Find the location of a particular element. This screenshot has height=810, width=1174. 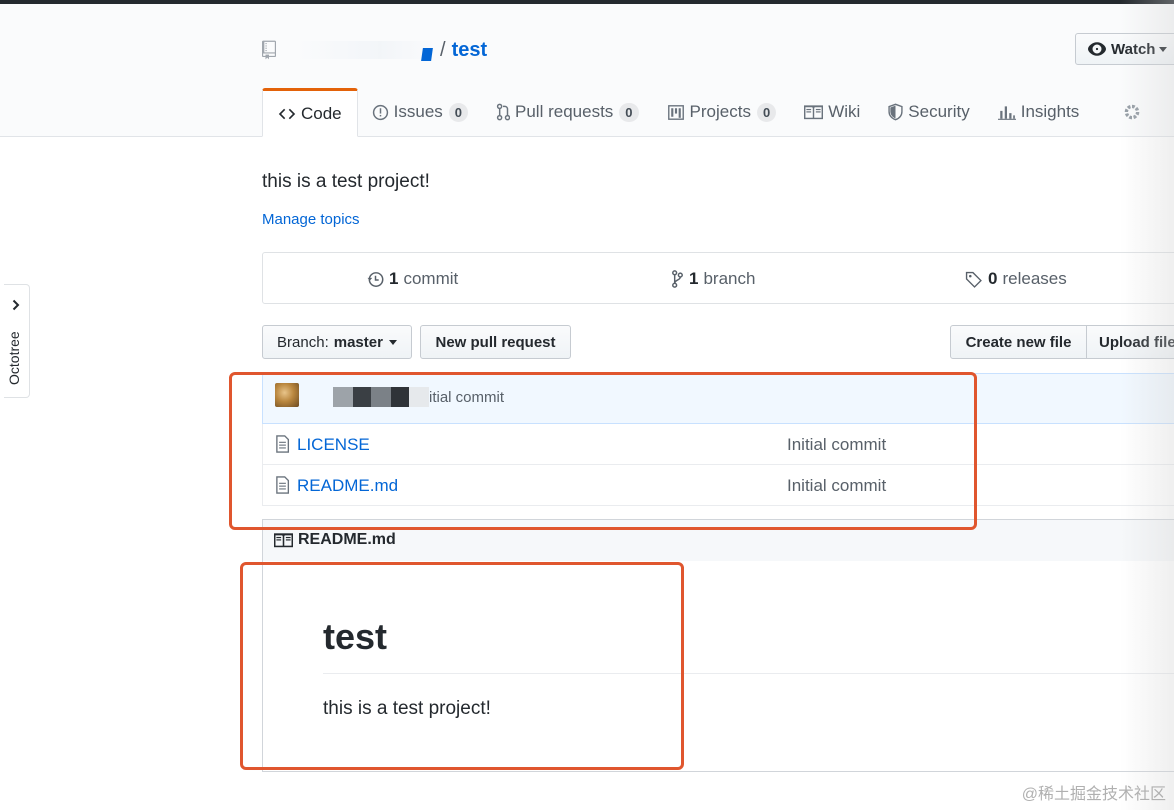

releases-summary: 0 releases is located at coordinates (1016, 279).